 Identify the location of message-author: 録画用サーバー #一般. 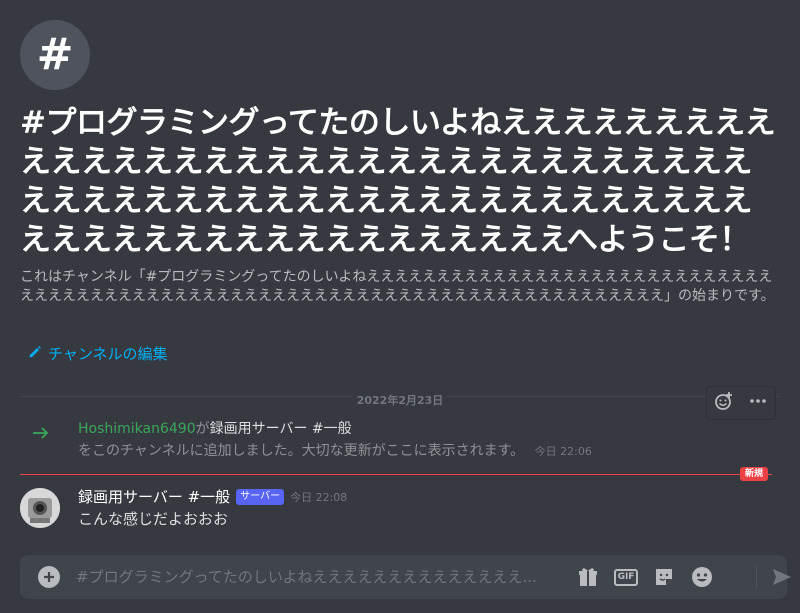
(154, 496).